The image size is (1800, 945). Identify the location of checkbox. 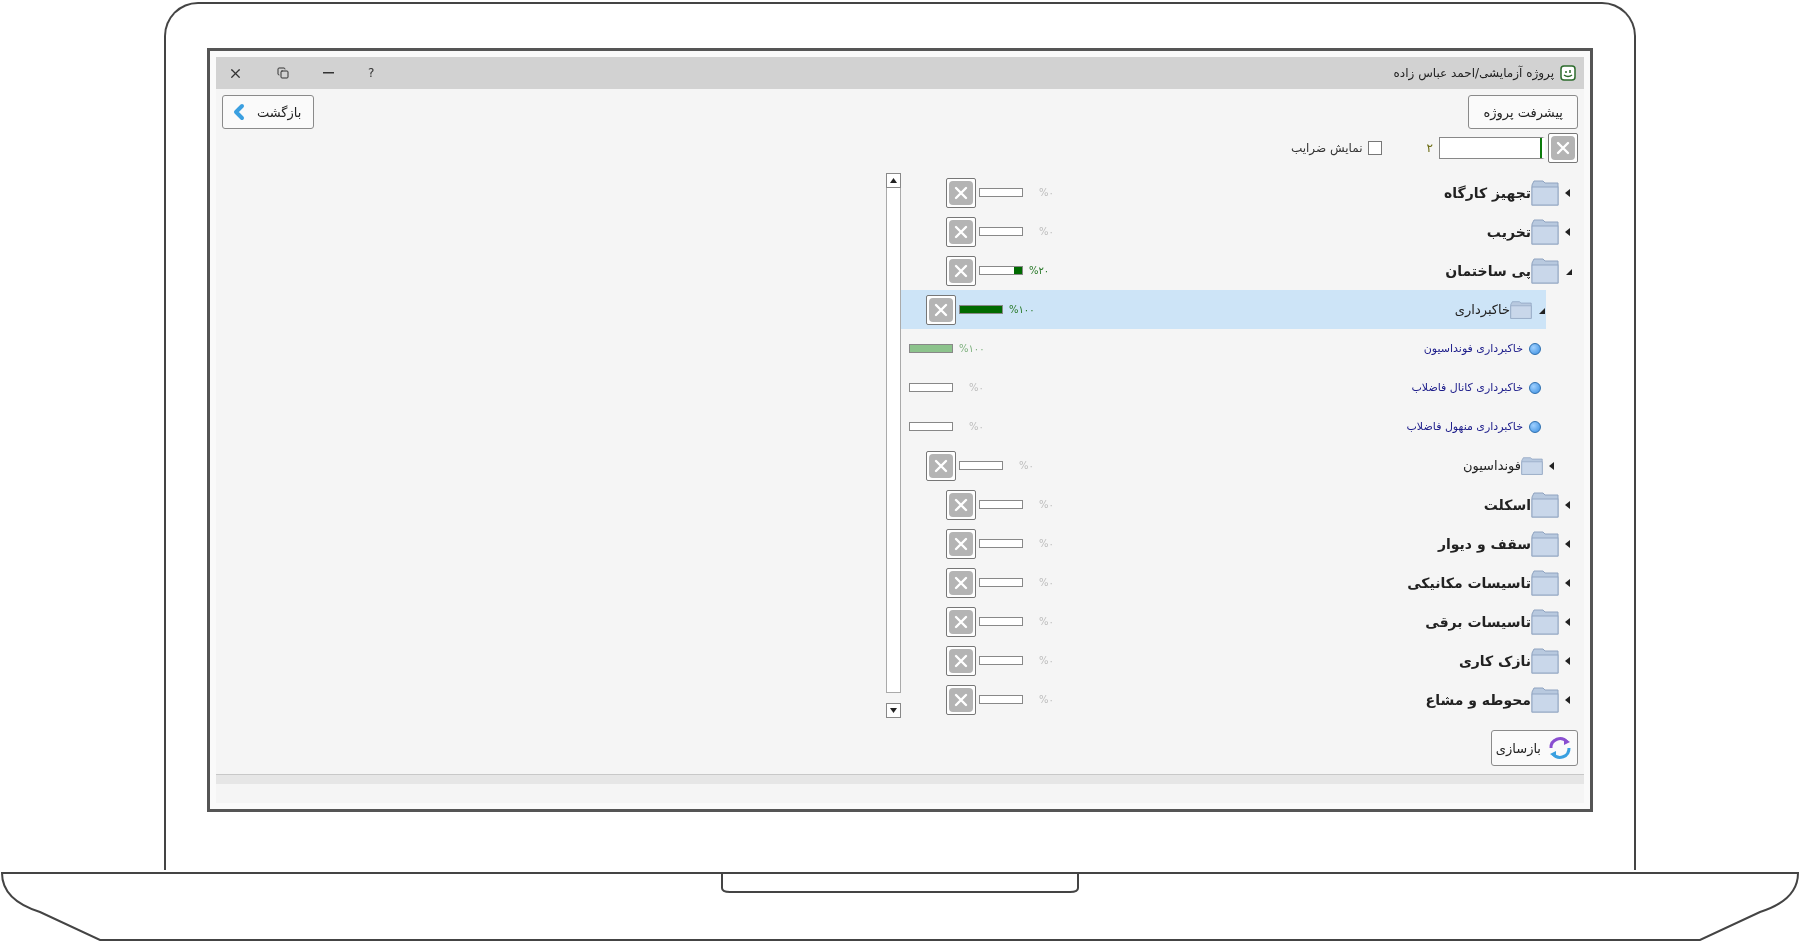
(1374, 148).